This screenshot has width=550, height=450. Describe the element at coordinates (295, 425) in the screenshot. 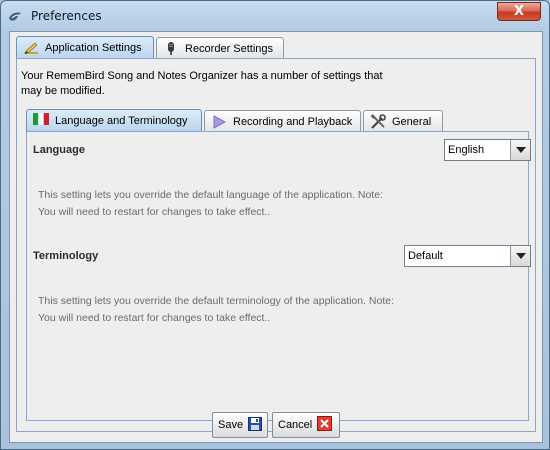

I see `cancel-button-label: Cancel` at that location.